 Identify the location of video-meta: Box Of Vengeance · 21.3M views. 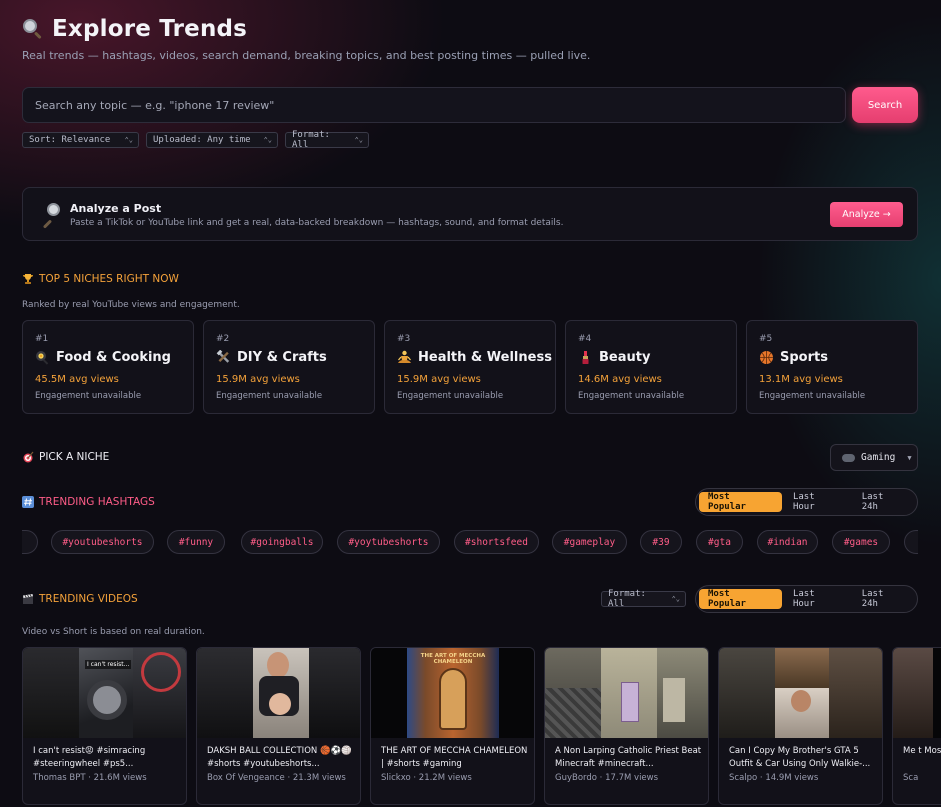
(276, 778).